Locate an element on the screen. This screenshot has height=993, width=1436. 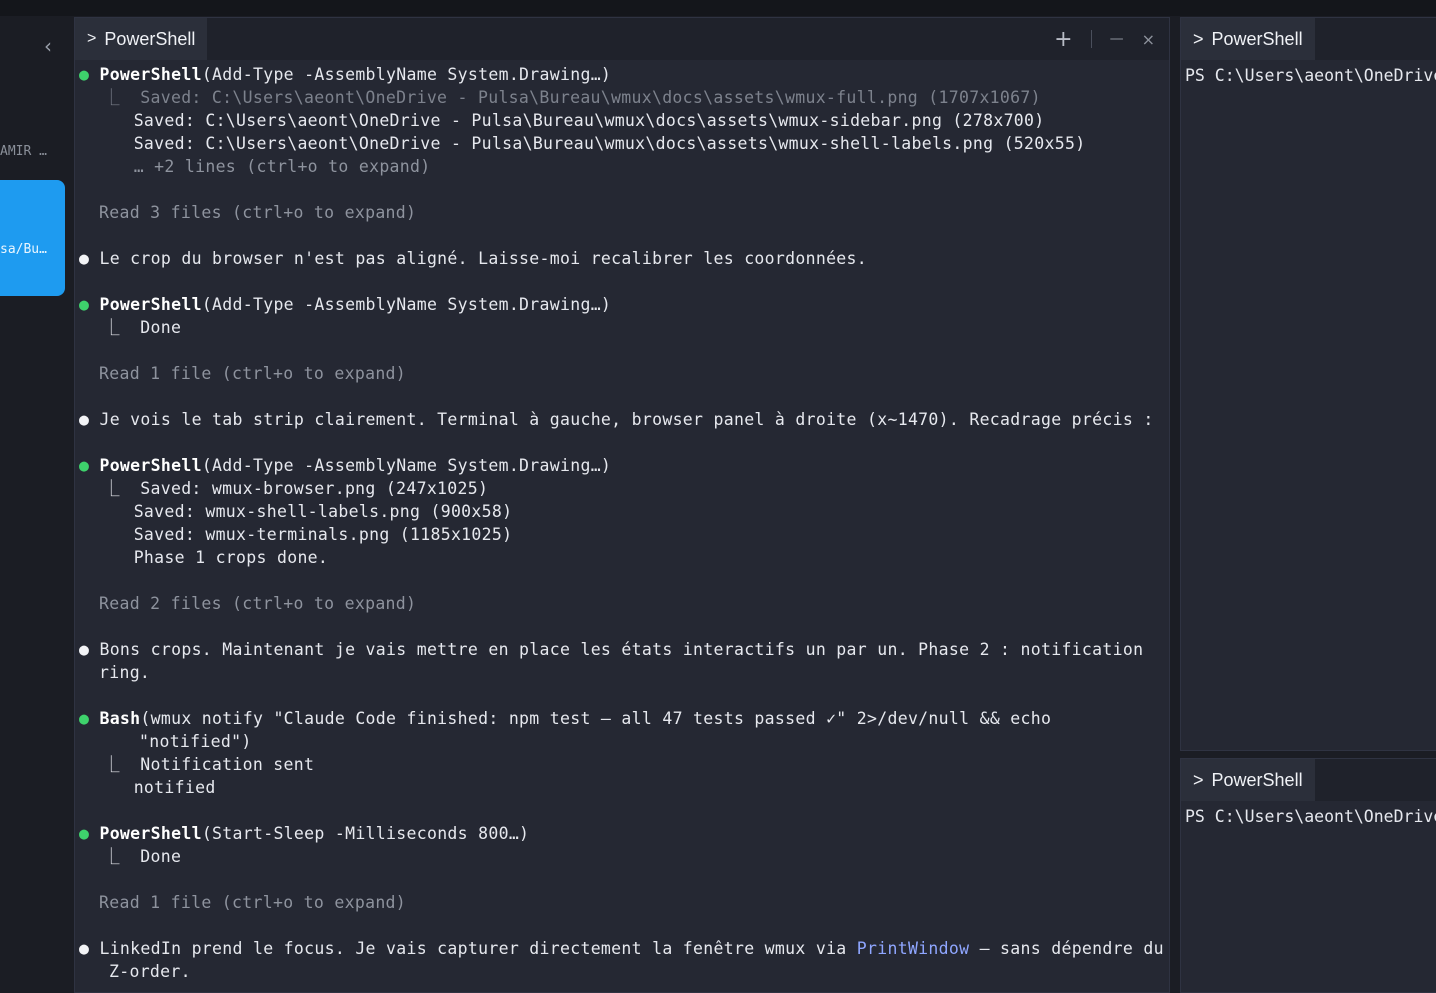
expand-hint: … +2 lines (ctrl+o to expand) is located at coordinates (266, 166).